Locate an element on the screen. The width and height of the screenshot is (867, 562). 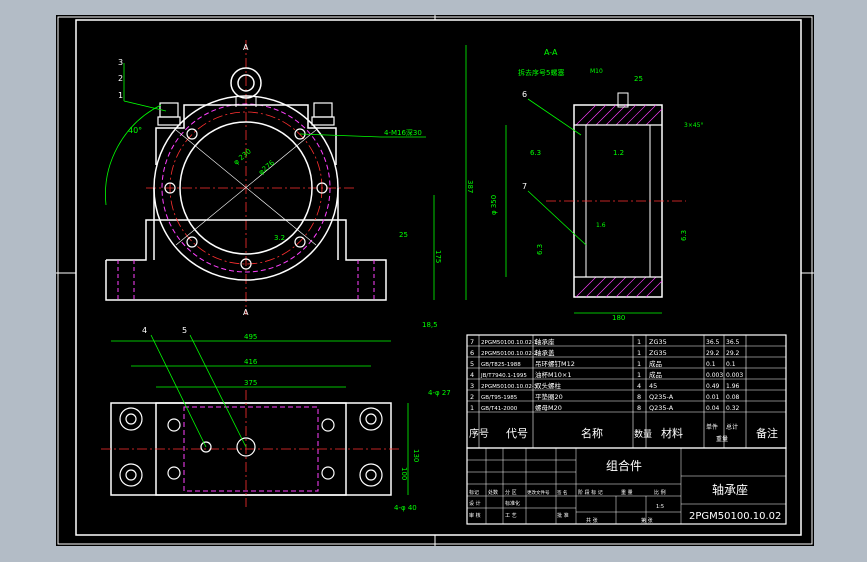
bom-cell-name: 双头螺柱 is located at coordinates (548, 385).